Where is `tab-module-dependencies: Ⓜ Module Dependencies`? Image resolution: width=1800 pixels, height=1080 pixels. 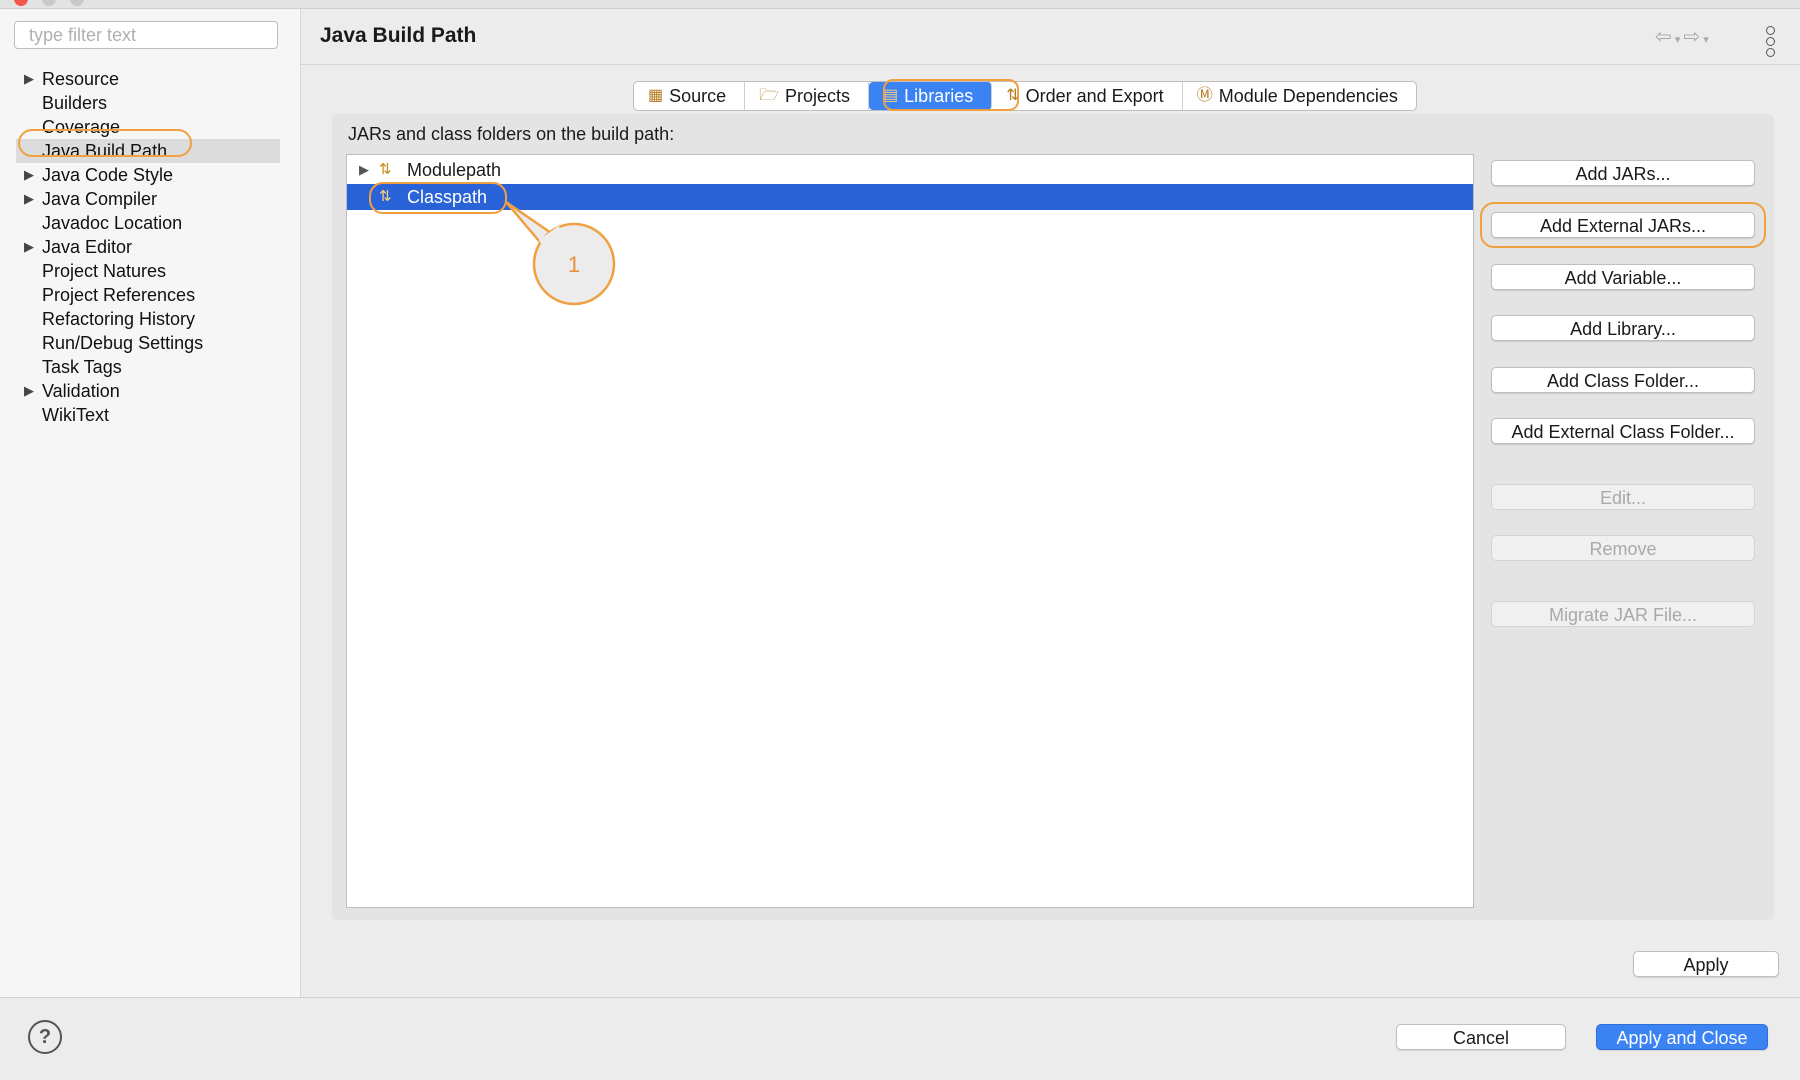
tab-module-dependencies: Ⓜ Module Dependencies is located at coordinates (1299, 96).